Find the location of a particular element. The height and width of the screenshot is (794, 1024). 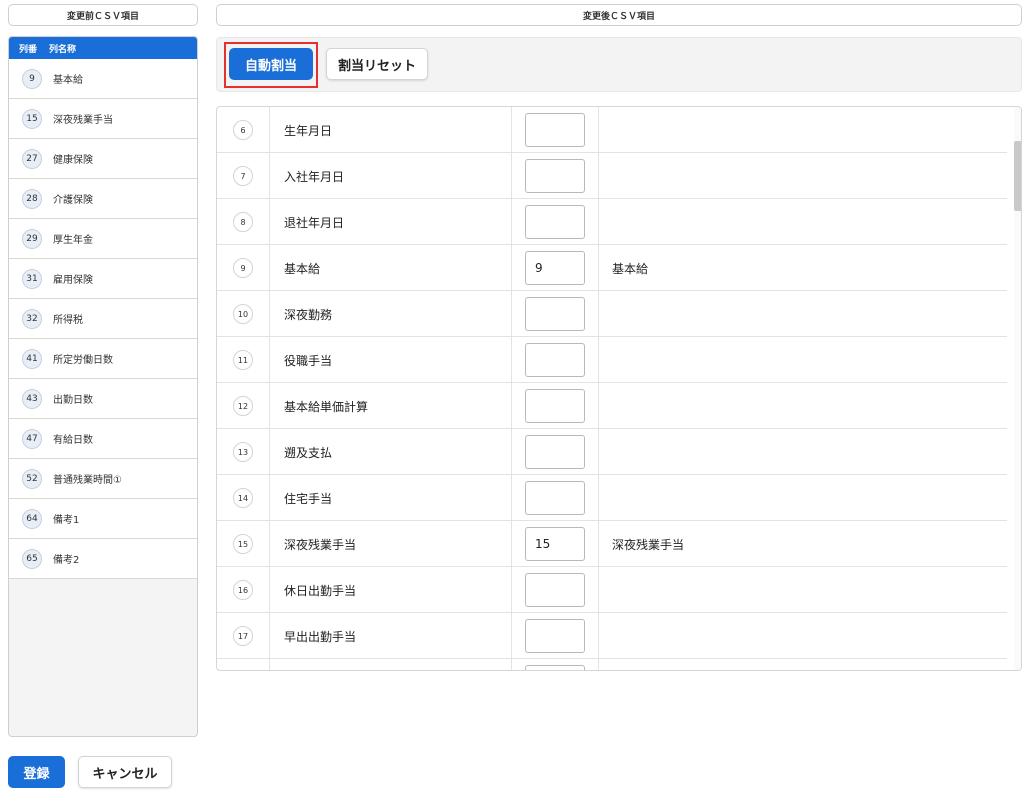

field-name: 早出出勤手当 is located at coordinates (391, 636).